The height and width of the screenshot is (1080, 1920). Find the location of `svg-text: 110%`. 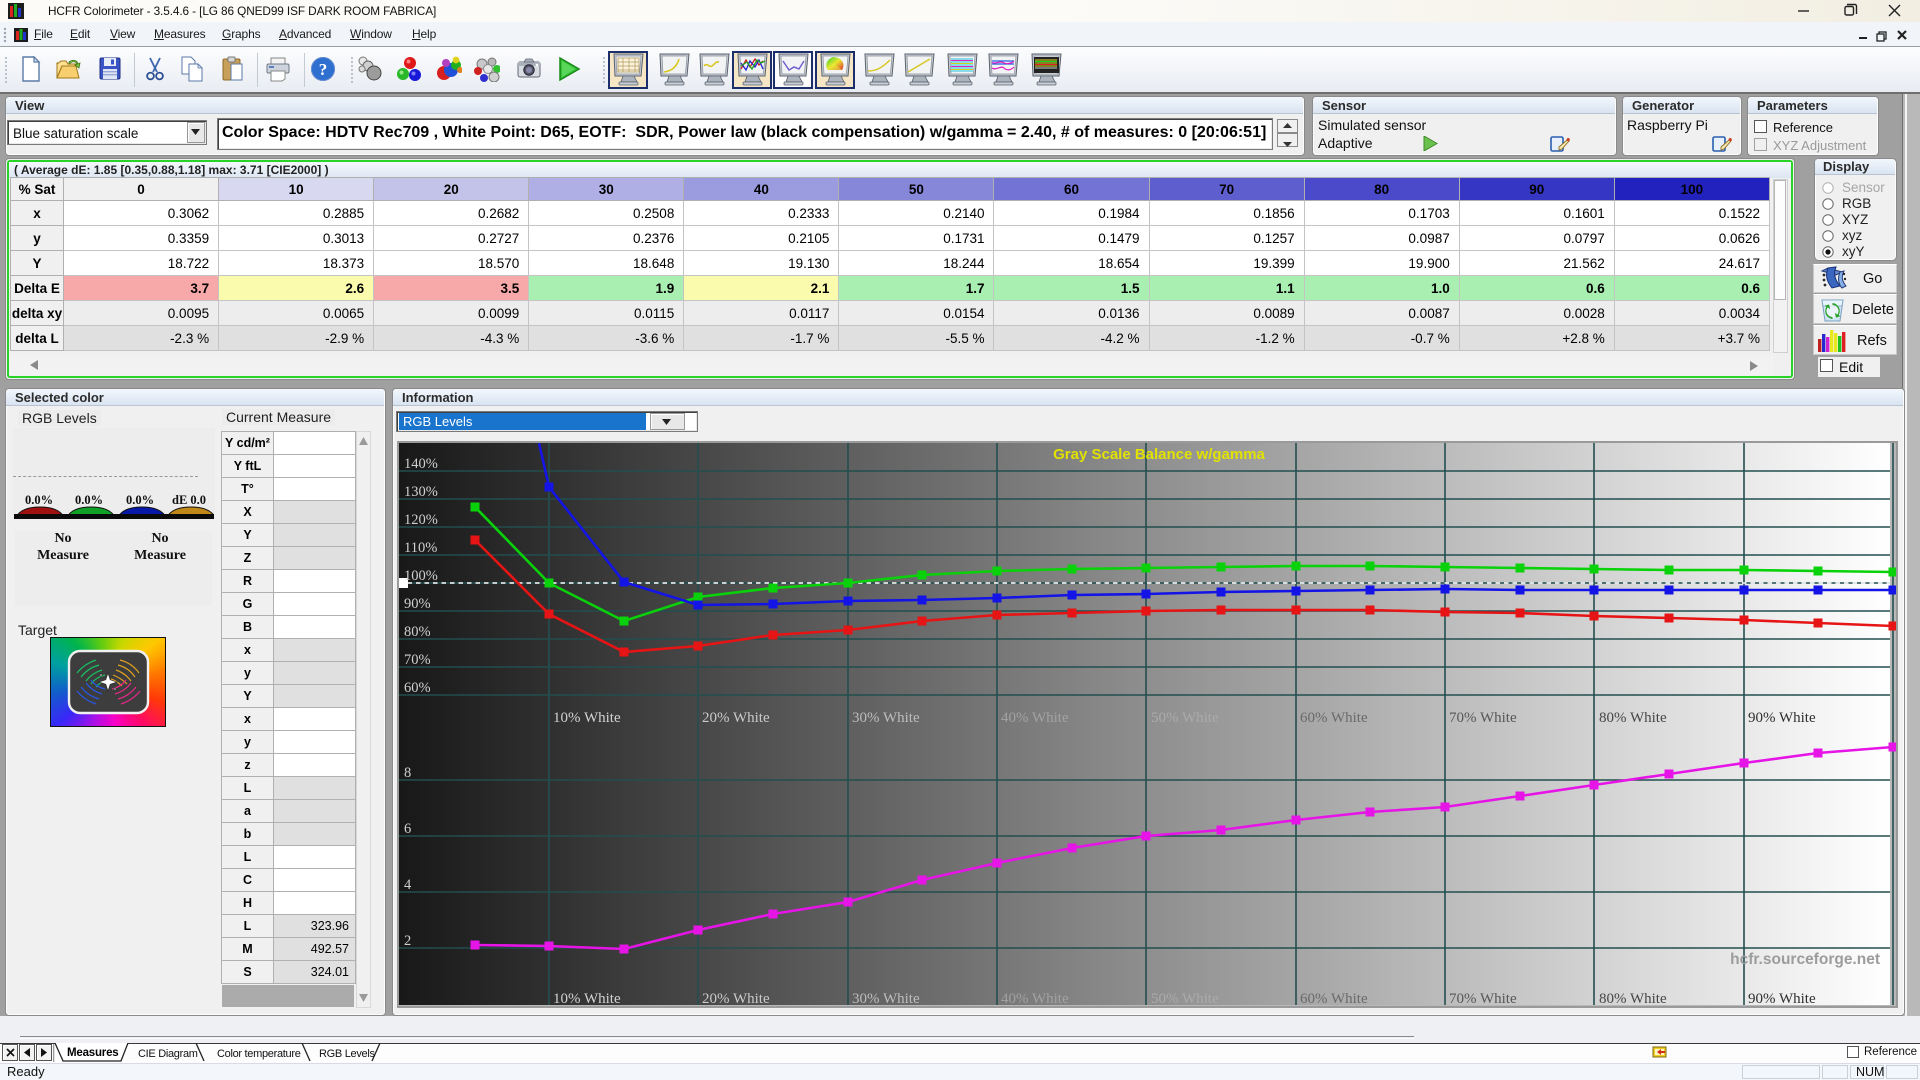

svg-text: 110% is located at coordinates (420, 548).